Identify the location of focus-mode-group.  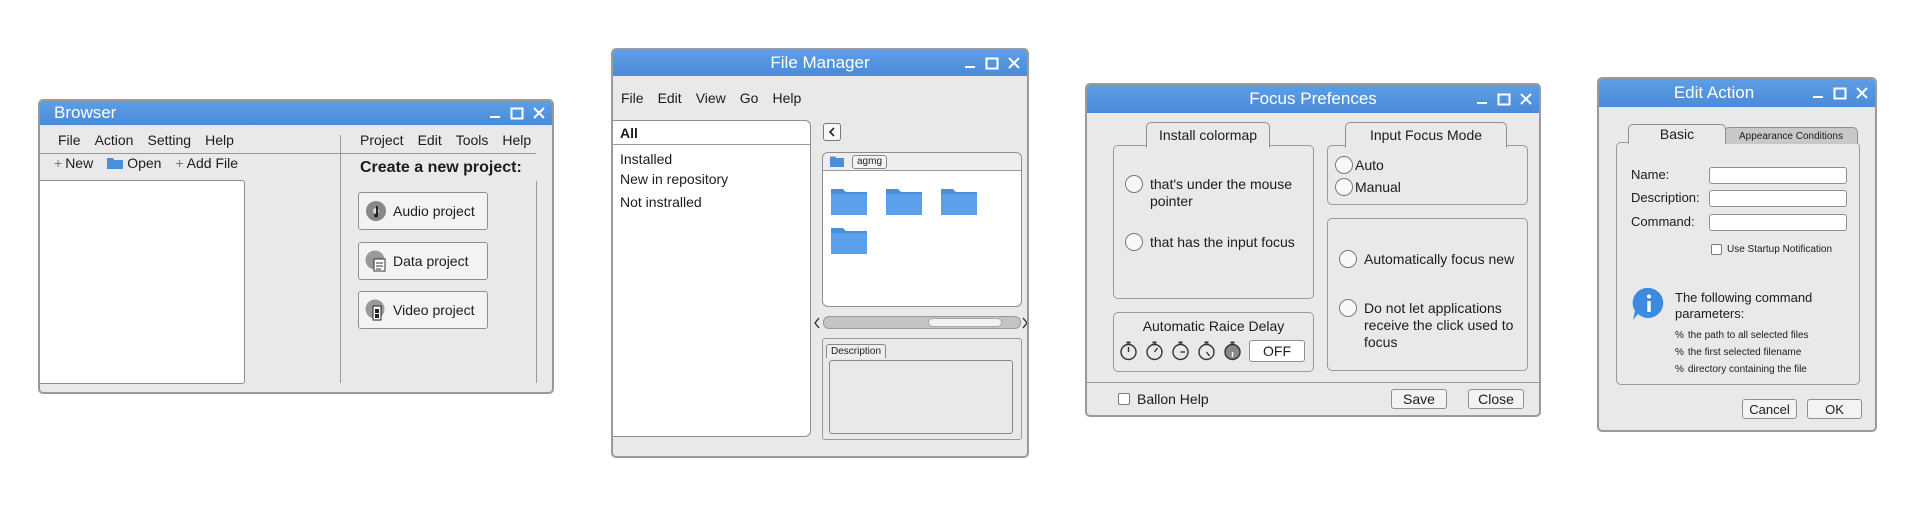
(1427, 175).